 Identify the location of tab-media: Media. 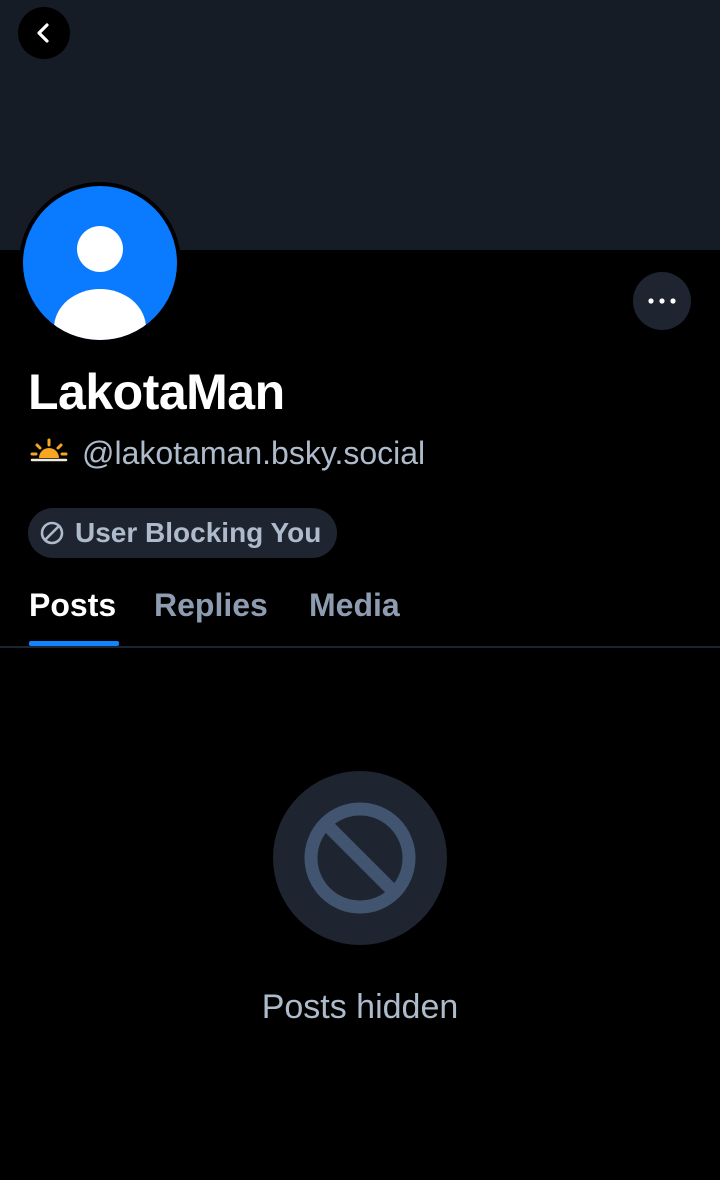
(354, 613).